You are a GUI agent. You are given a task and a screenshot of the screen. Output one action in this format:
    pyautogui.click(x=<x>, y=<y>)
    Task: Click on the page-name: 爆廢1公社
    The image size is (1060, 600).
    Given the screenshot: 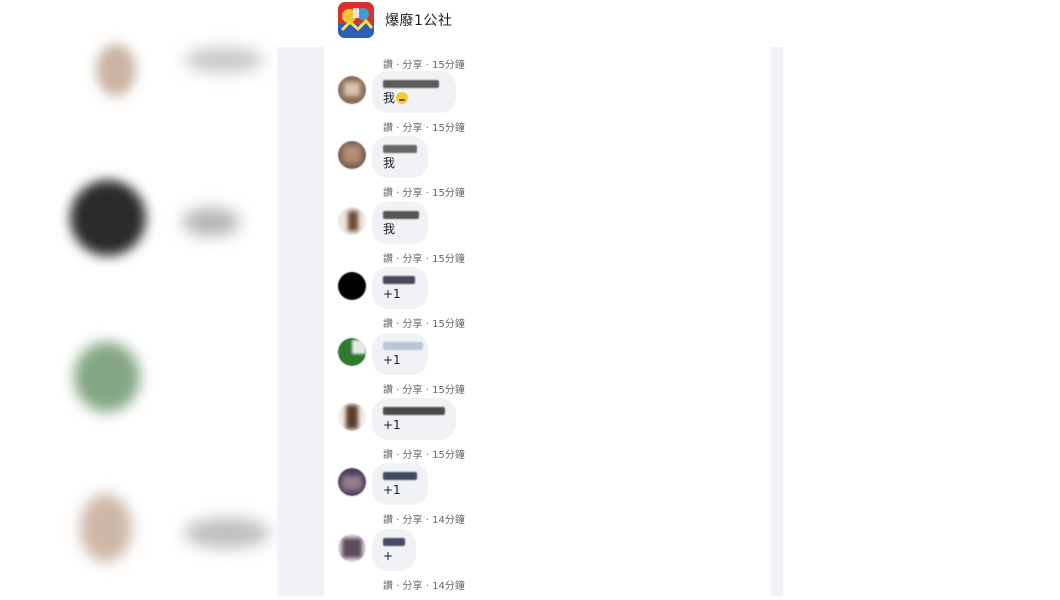 What is the action you would take?
    pyautogui.click(x=418, y=20)
    